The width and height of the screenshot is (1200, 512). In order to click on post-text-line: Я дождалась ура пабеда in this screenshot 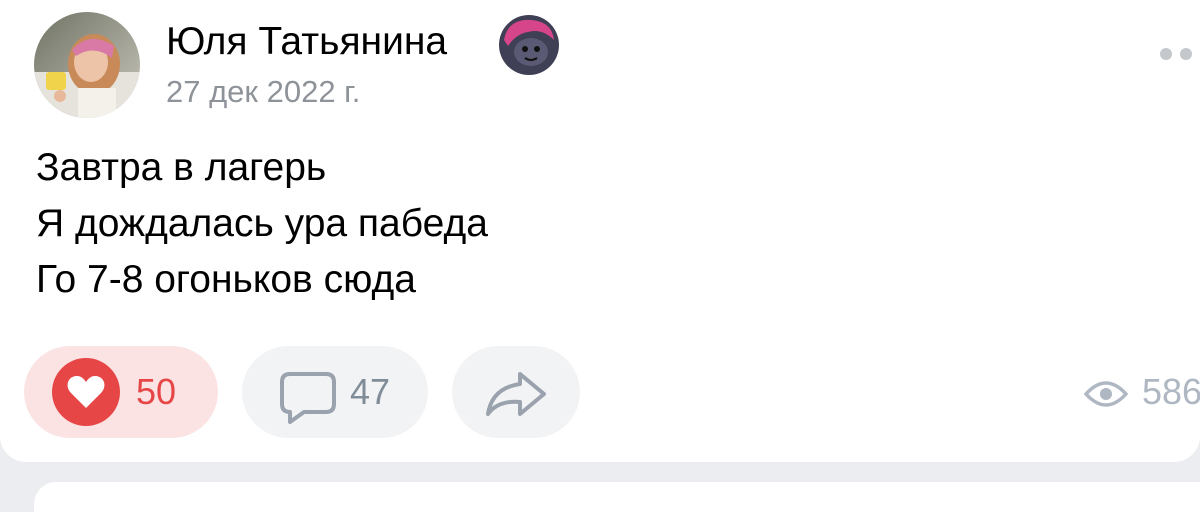, I will do `click(262, 223)`.